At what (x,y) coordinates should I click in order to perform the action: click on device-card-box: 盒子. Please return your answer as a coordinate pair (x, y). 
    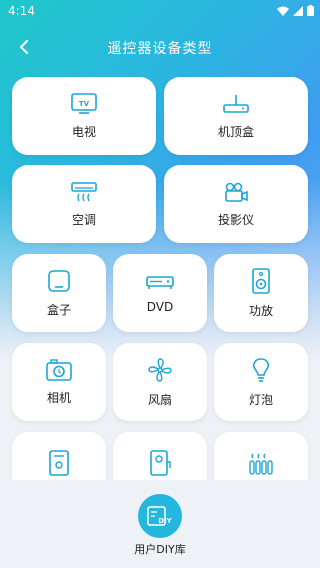
    Looking at the image, I should click on (59, 293).